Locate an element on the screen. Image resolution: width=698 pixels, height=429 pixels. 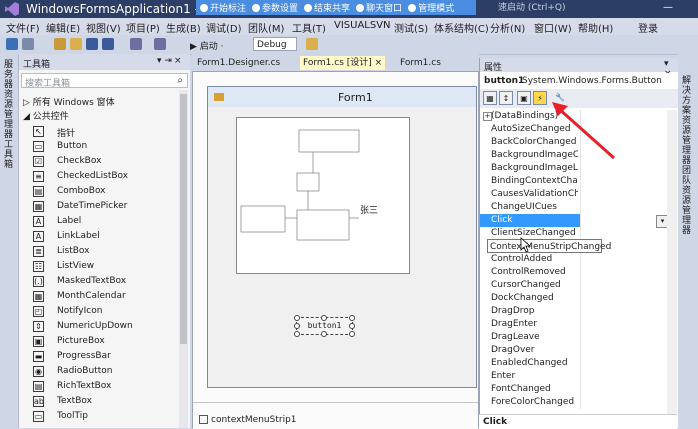
overlay-item-admin: 管理模式 is located at coordinates (431, 7).